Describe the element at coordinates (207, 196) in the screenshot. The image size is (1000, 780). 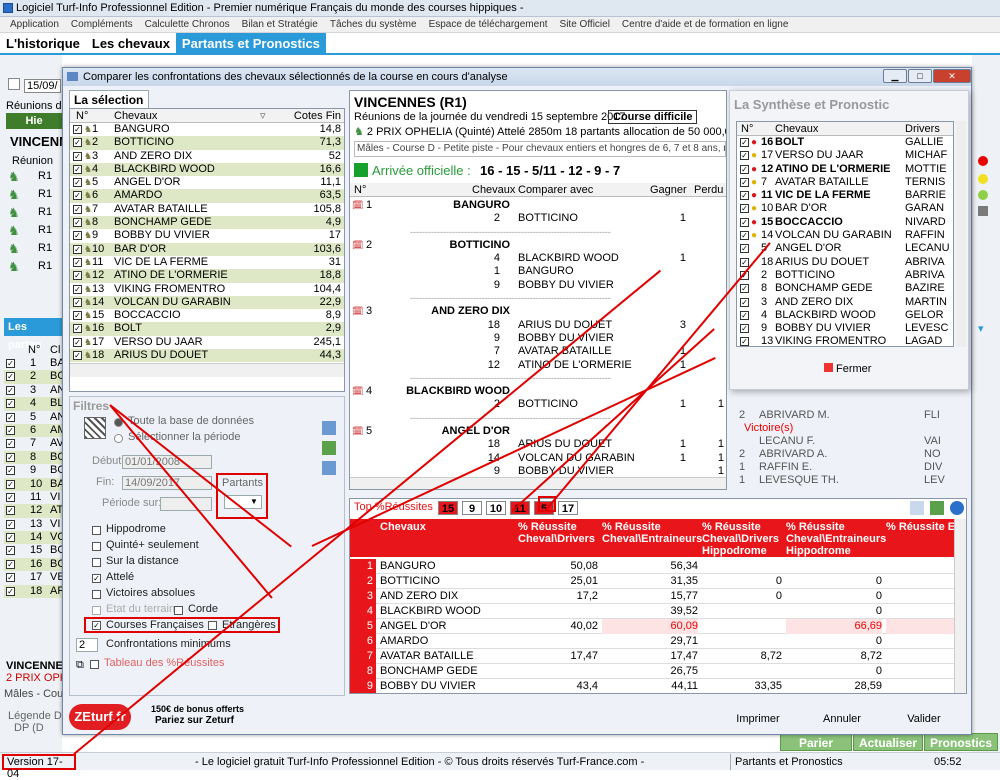
I see `list-item: ✓ ♞ 6 AMARDO 63,5` at that location.